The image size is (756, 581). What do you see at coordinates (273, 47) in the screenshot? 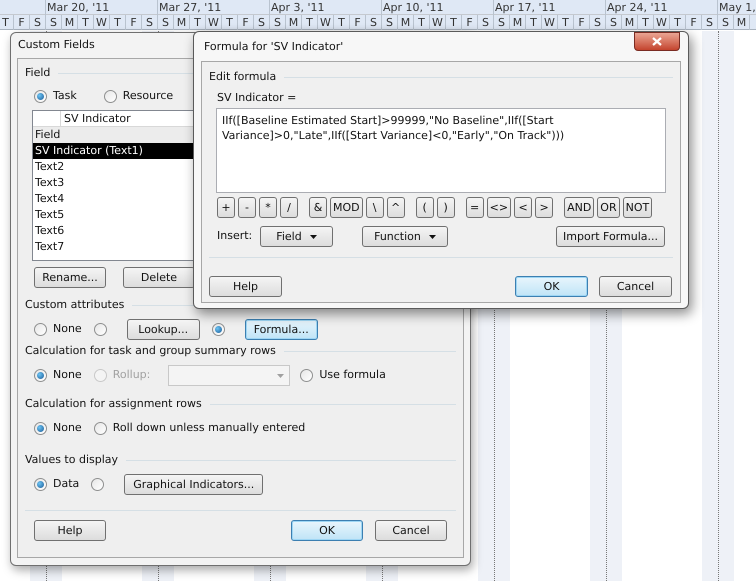
I see `dialog-title: Formula for 'SV Indicator'` at bounding box center [273, 47].